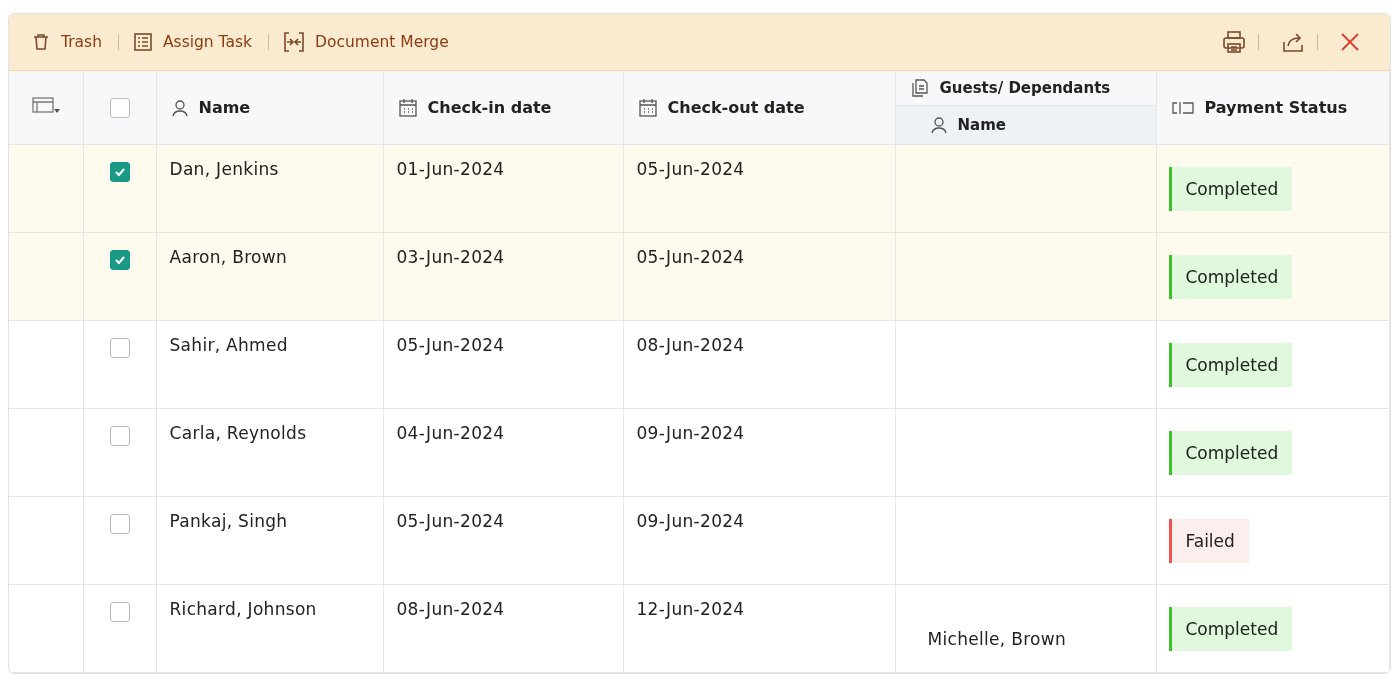  What do you see at coordinates (699, 188) in the screenshot?
I see `table-row: Dan, Jenkins 01-Jun-2024 05-Jun-2024 Completed` at bounding box center [699, 188].